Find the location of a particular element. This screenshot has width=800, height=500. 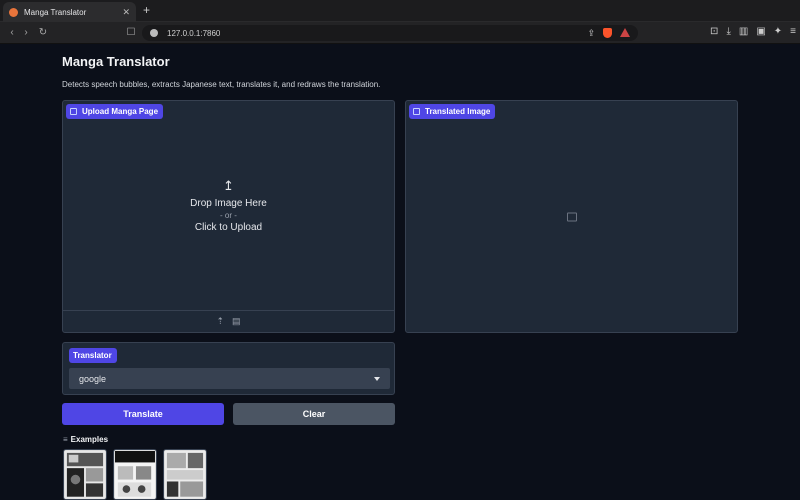

screenshot-icon: ⊡ is located at coordinates (714, 31).